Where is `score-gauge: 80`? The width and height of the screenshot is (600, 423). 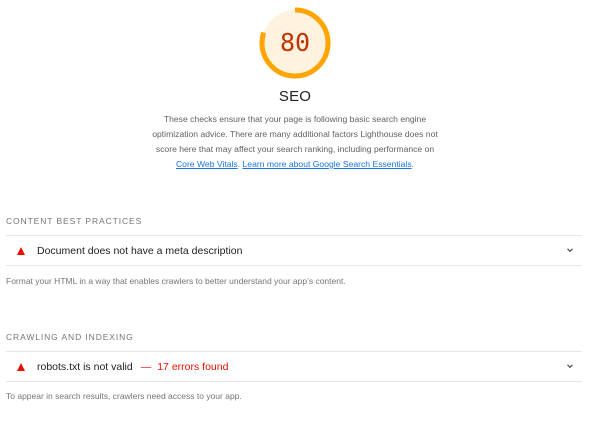
score-gauge: 80 is located at coordinates (295, 43).